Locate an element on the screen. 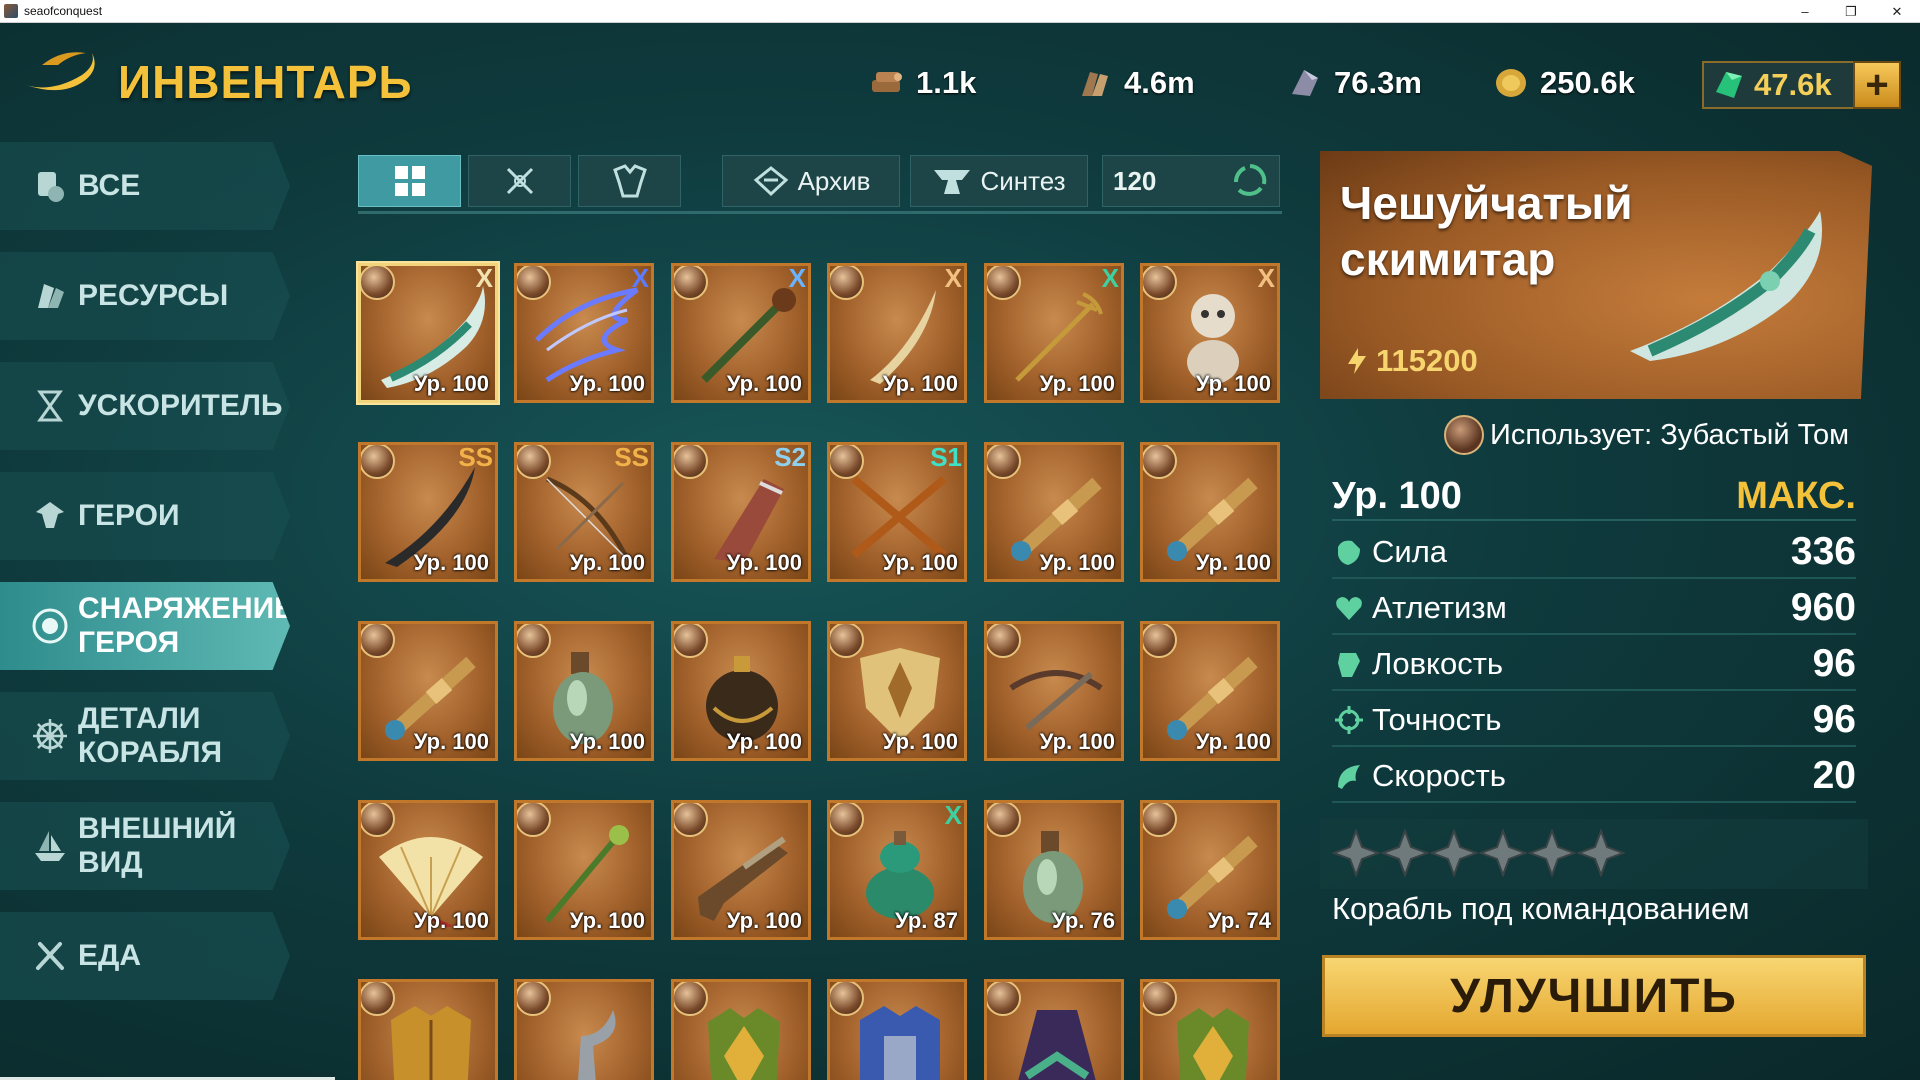 This screenshot has width=1920, height=1080. inventory-slot-12: Ур. 100 is located at coordinates (1210, 512).